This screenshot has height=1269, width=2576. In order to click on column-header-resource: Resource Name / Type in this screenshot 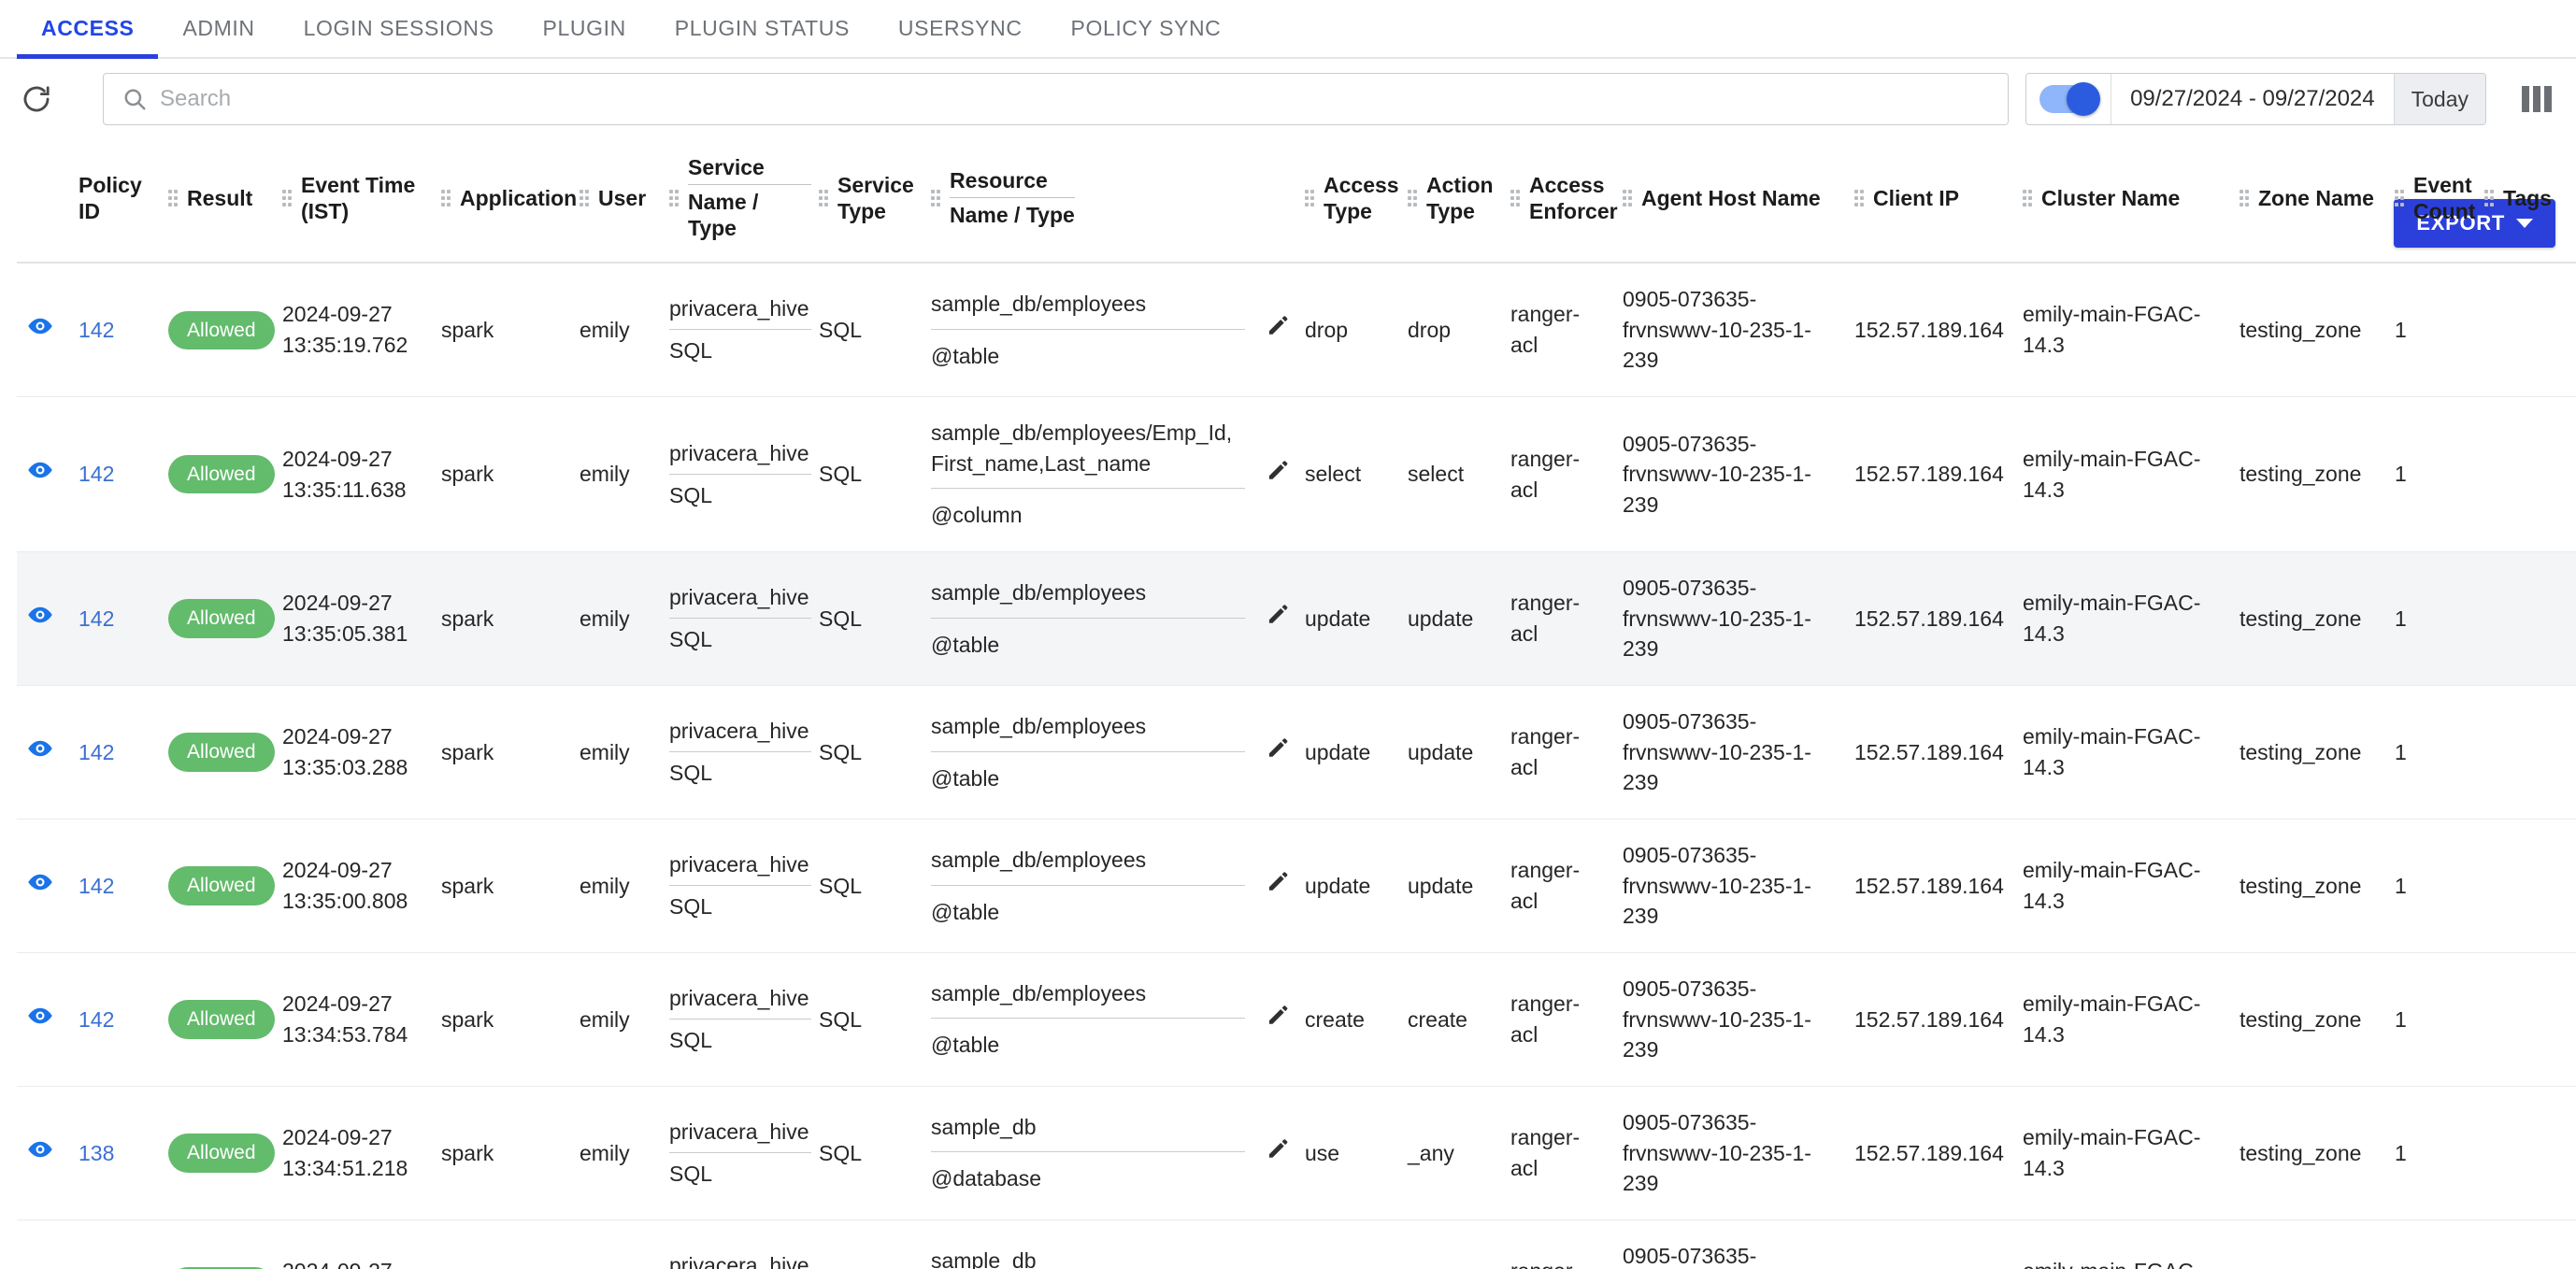, I will do `click(1114, 201)`.